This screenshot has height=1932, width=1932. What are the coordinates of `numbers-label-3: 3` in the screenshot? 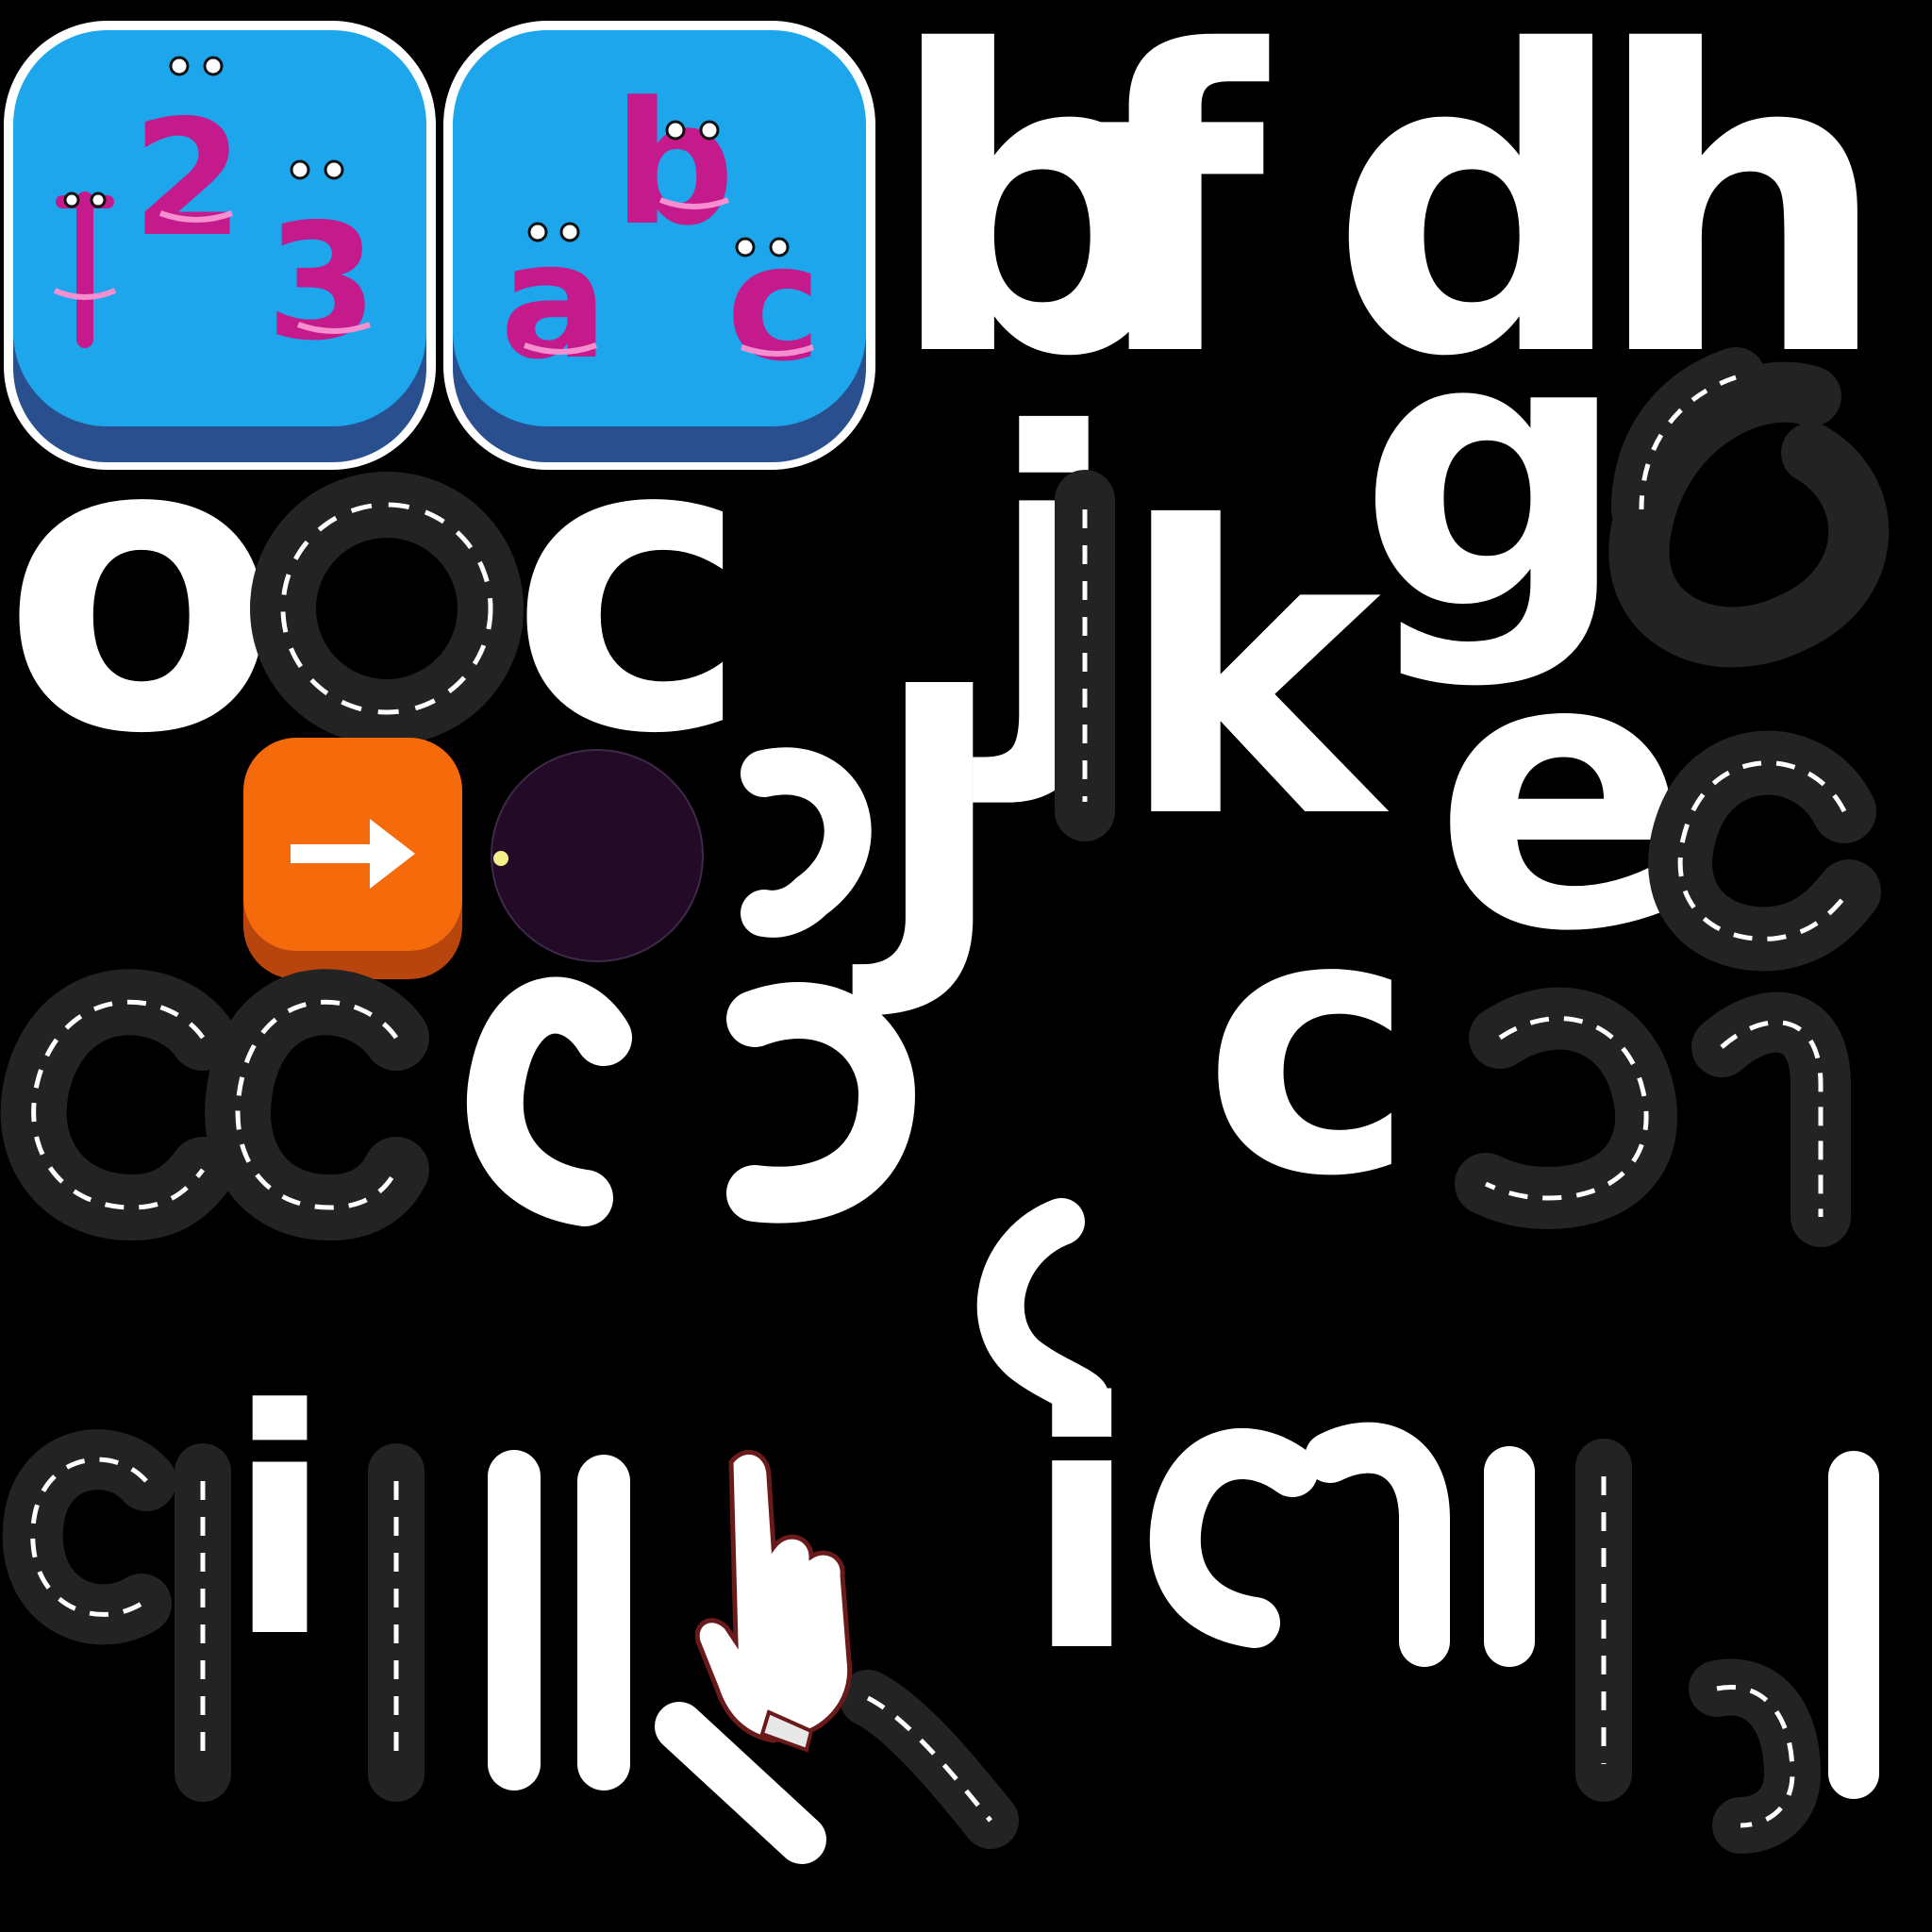 It's located at (321, 283).